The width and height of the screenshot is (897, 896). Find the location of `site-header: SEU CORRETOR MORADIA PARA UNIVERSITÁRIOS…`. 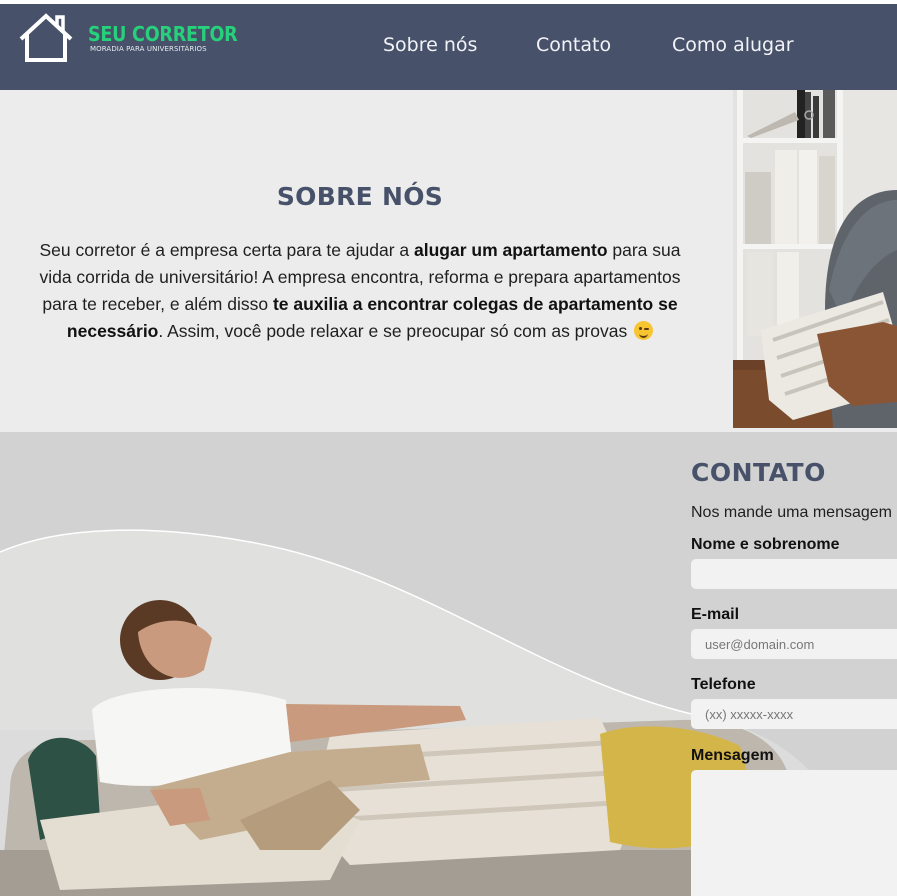

site-header: SEU CORRETOR MORADIA PARA UNIVERSITÁRIOS… is located at coordinates (448, 47).